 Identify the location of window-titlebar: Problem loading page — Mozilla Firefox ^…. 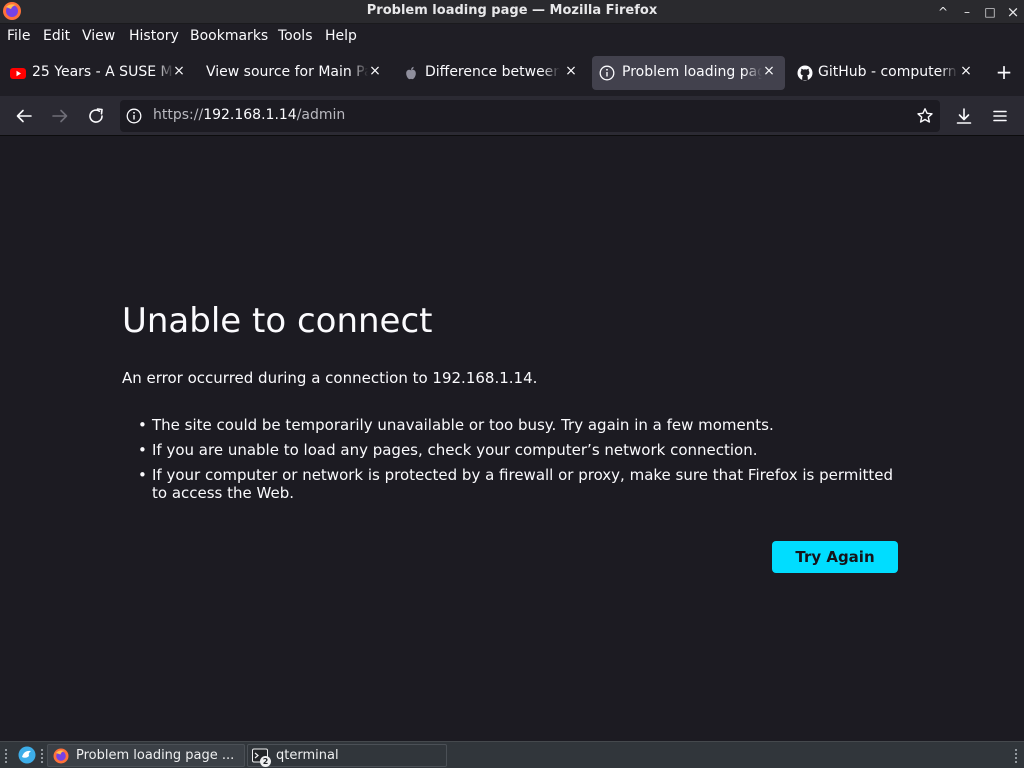
(512, 12).